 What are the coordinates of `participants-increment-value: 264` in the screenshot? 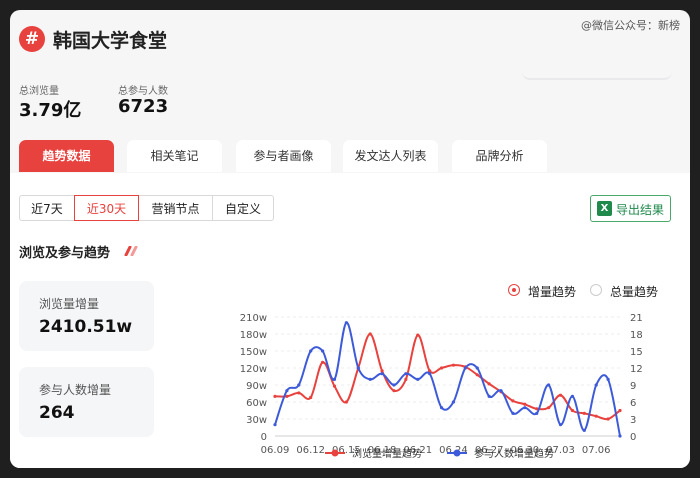 It's located at (57, 413).